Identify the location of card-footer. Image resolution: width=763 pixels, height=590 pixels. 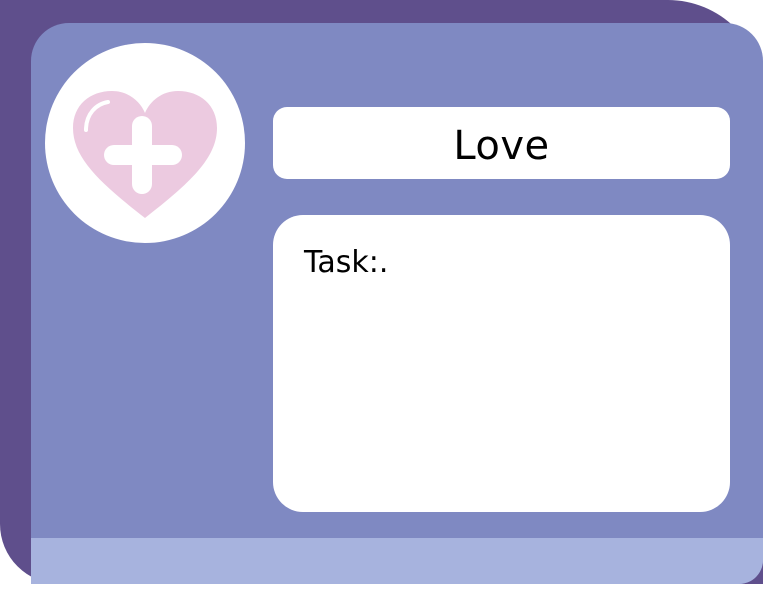
(397, 561).